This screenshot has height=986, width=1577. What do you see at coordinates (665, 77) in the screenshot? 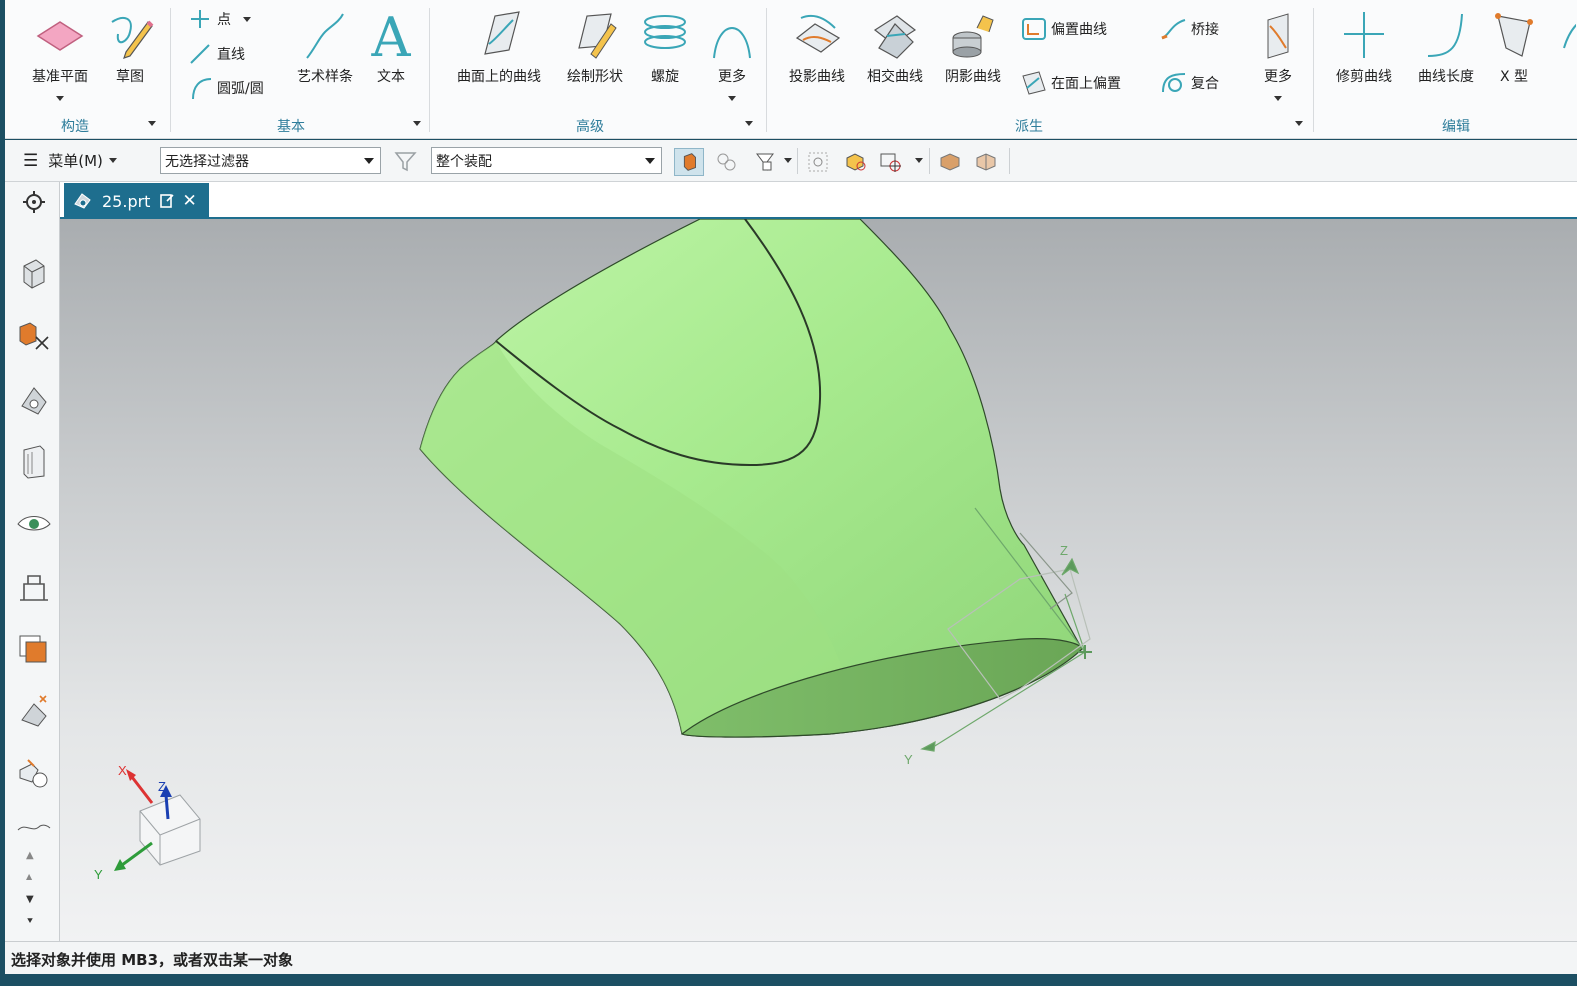
I see `helix-label: 螺旋` at bounding box center [665, 77].